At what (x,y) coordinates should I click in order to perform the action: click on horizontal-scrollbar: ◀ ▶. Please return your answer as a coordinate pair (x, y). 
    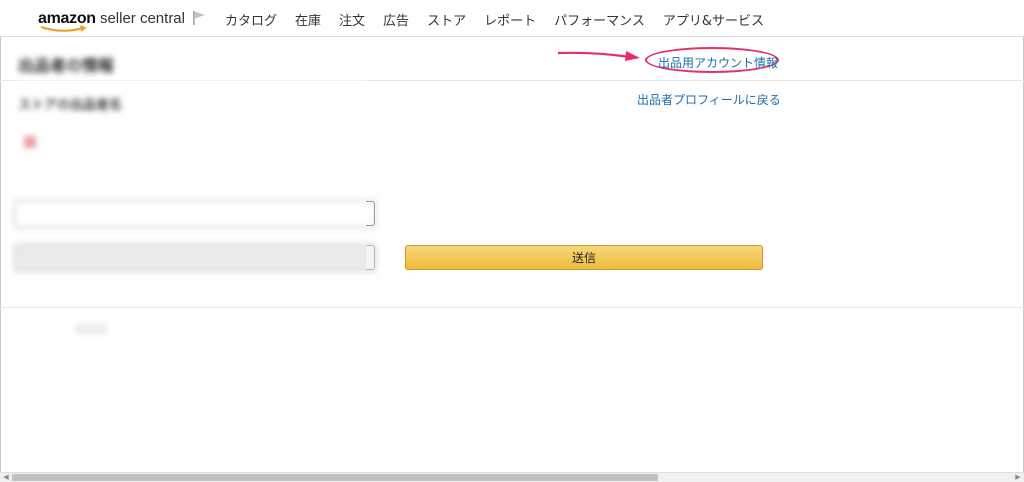
    Looking at the image, I should click on (512, 477).